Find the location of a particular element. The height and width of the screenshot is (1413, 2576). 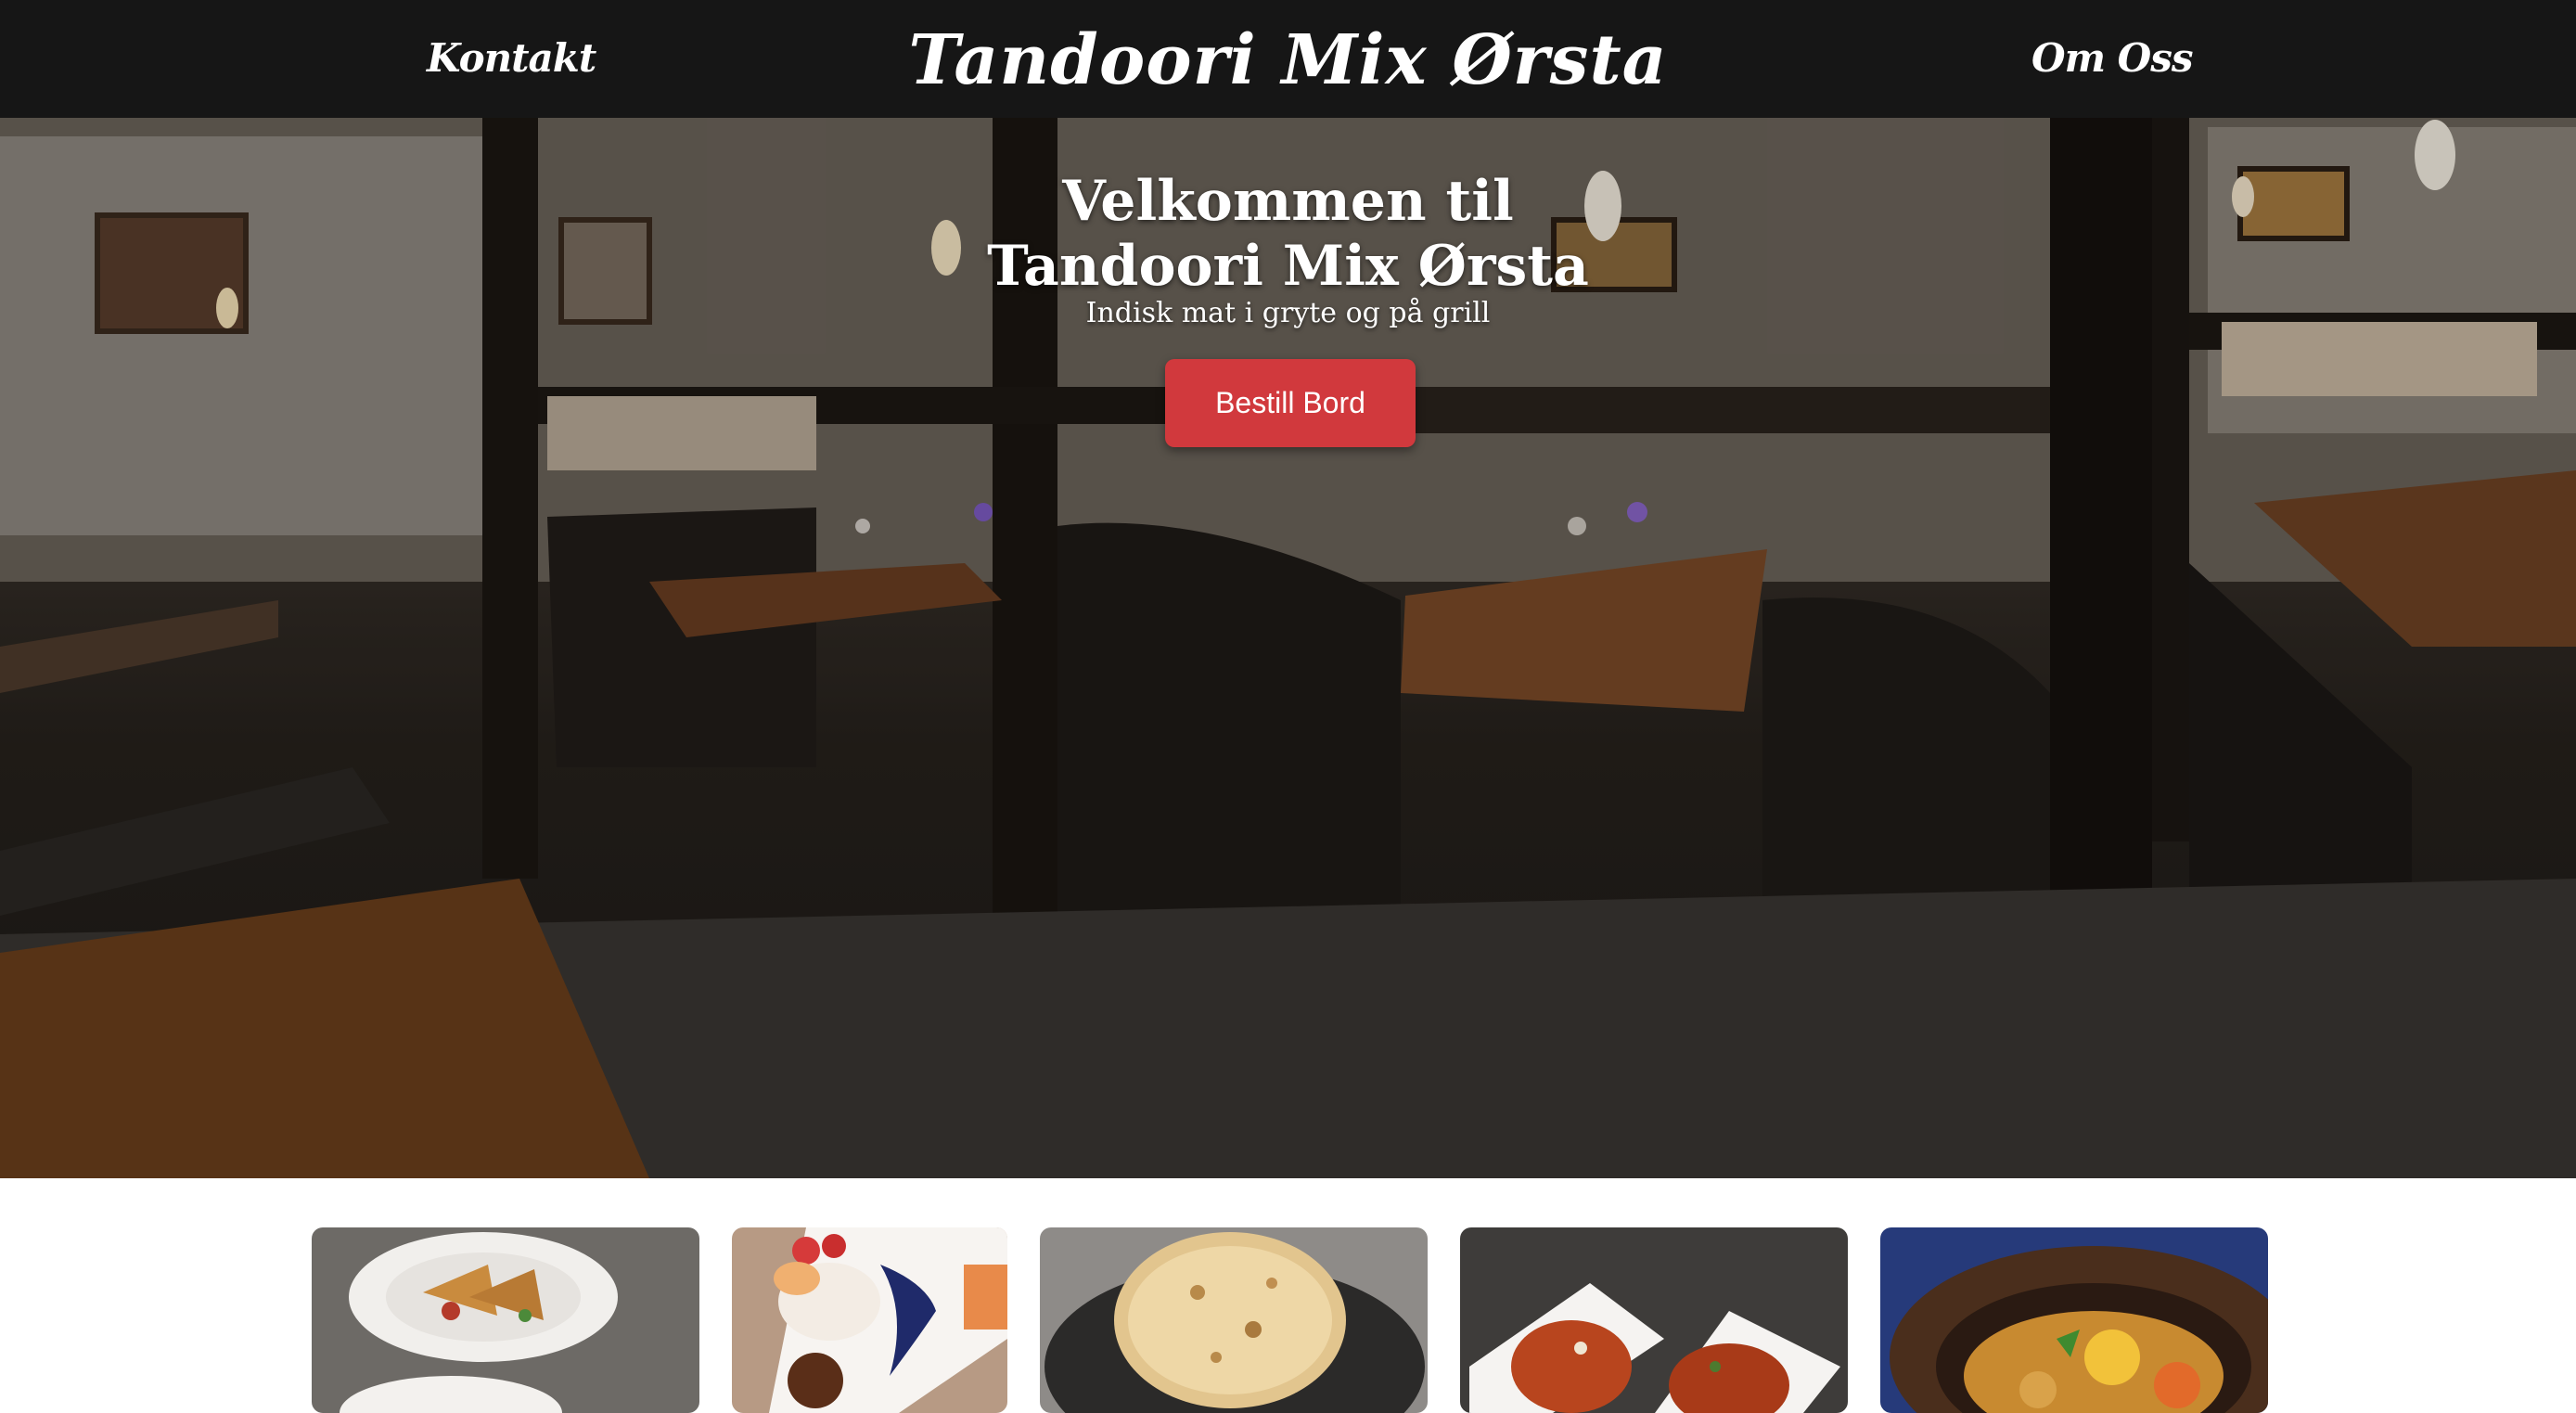

hero-heading-line-1: Velkommen til is located at coordinates (1288, 201).